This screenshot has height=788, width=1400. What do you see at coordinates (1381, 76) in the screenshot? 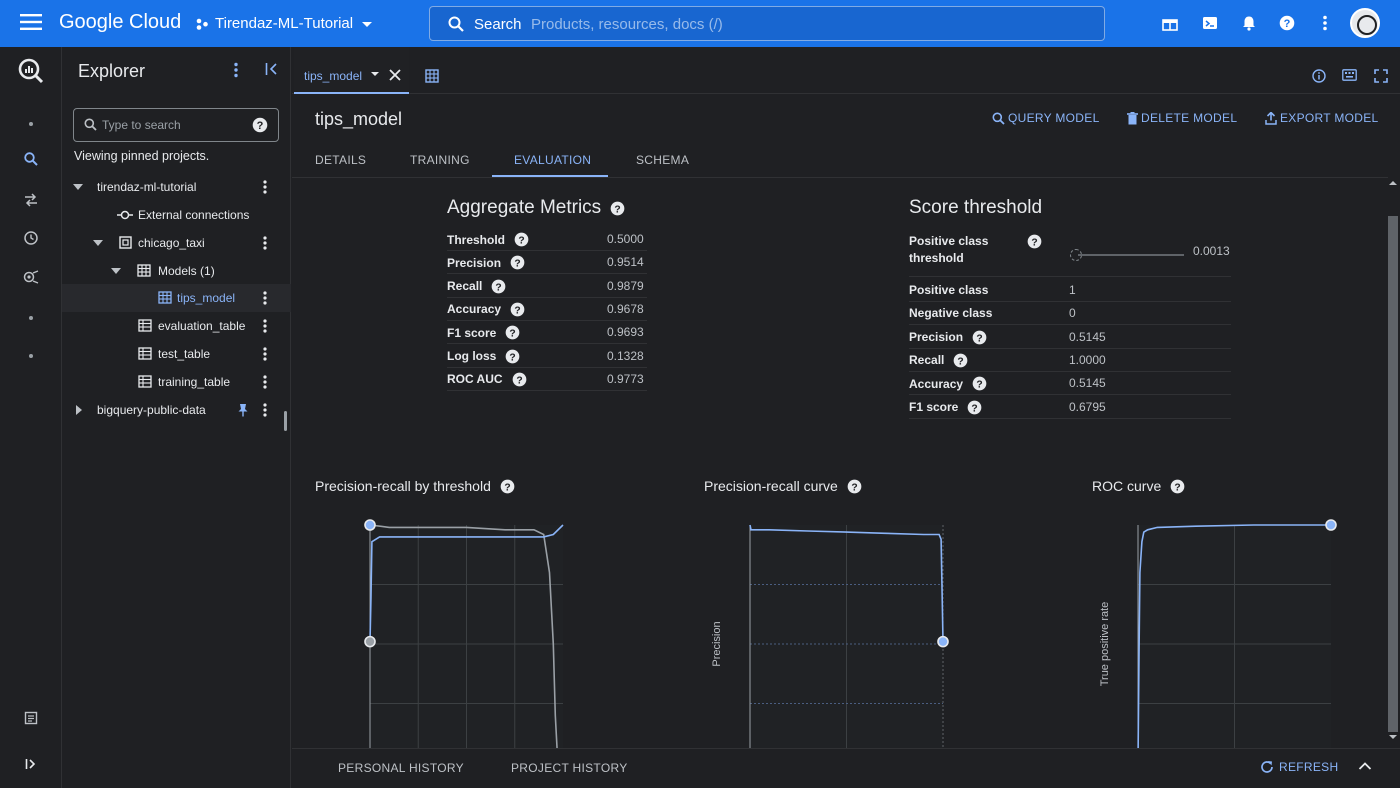
I see `fullscreen-icon` at bounding box center [1381, 76].